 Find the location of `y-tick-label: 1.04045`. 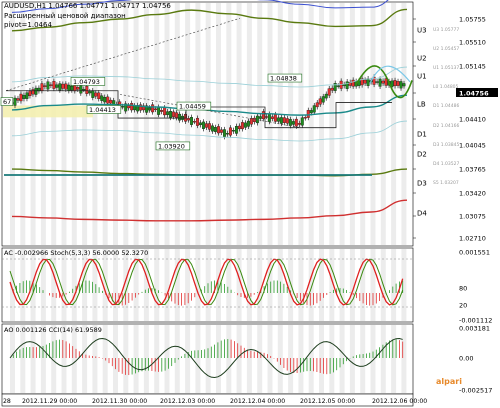

y-tick-label: 1.04045 is located at coordinates (472, 146).